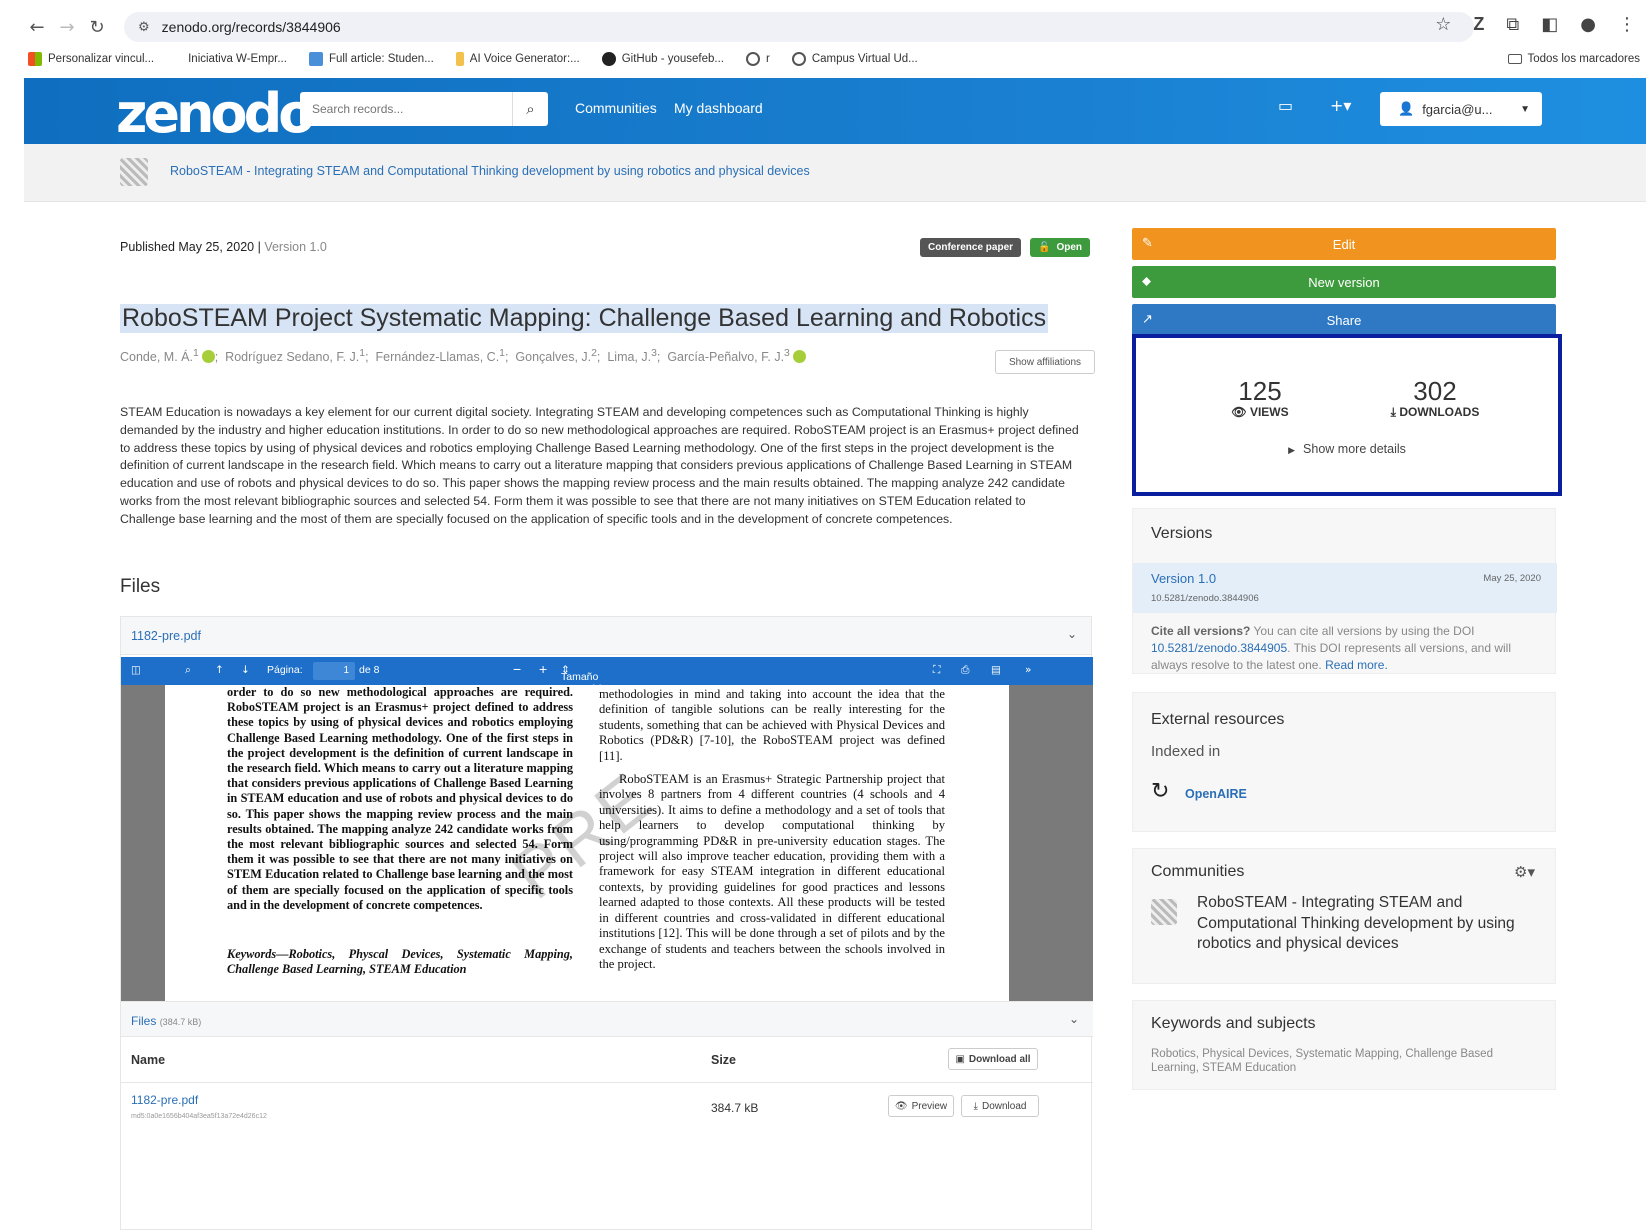 Image resolution: width=1646 pixels, height=1230 pixels. Describe the element at coordinates (166, 636) in the screenshot. I see `preview-filename: 1182-pre.pdf` at that location.